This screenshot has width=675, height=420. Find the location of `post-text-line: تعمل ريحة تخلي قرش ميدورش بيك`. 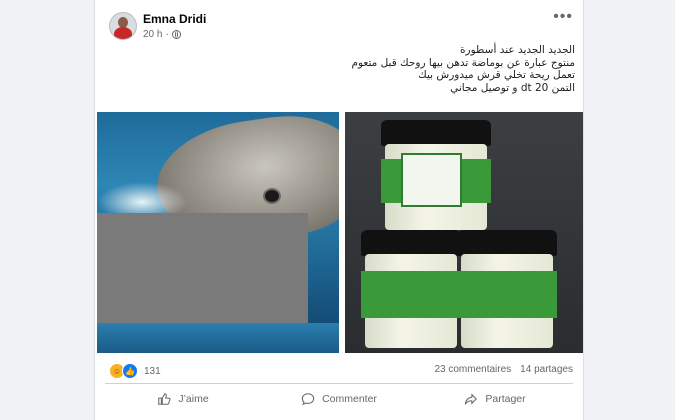

post-text-line: تعمل ريحة تخلي قرش ميدورش بيك is located at coordinates (496, 75).